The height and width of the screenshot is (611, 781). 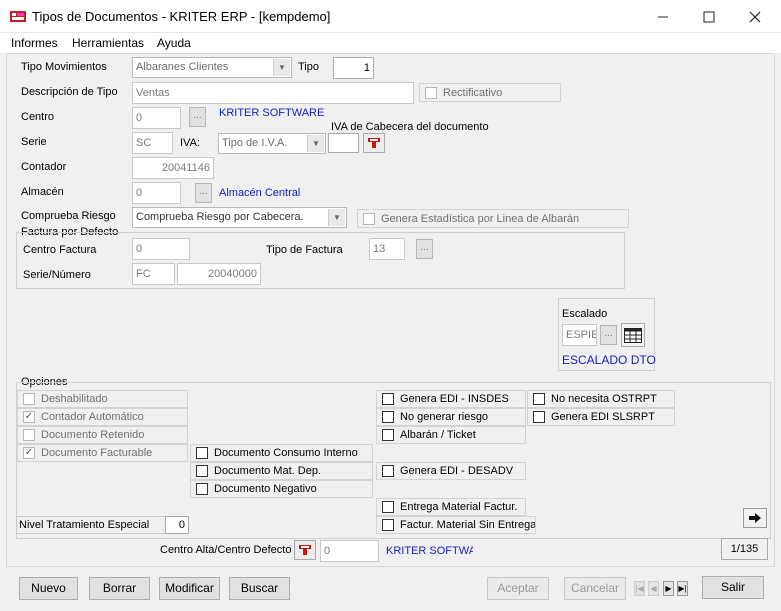 What do you see at coordinates (177, 525) in the screenshot?
I see `nivel-tratamiento-field: 0` at bounding box center [177, 525].